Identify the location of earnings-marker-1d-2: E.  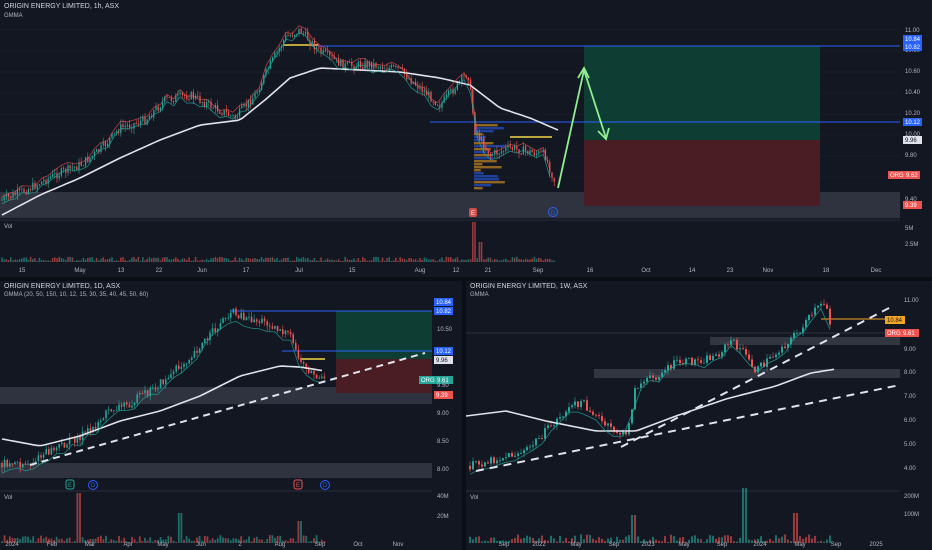
(298, 484).